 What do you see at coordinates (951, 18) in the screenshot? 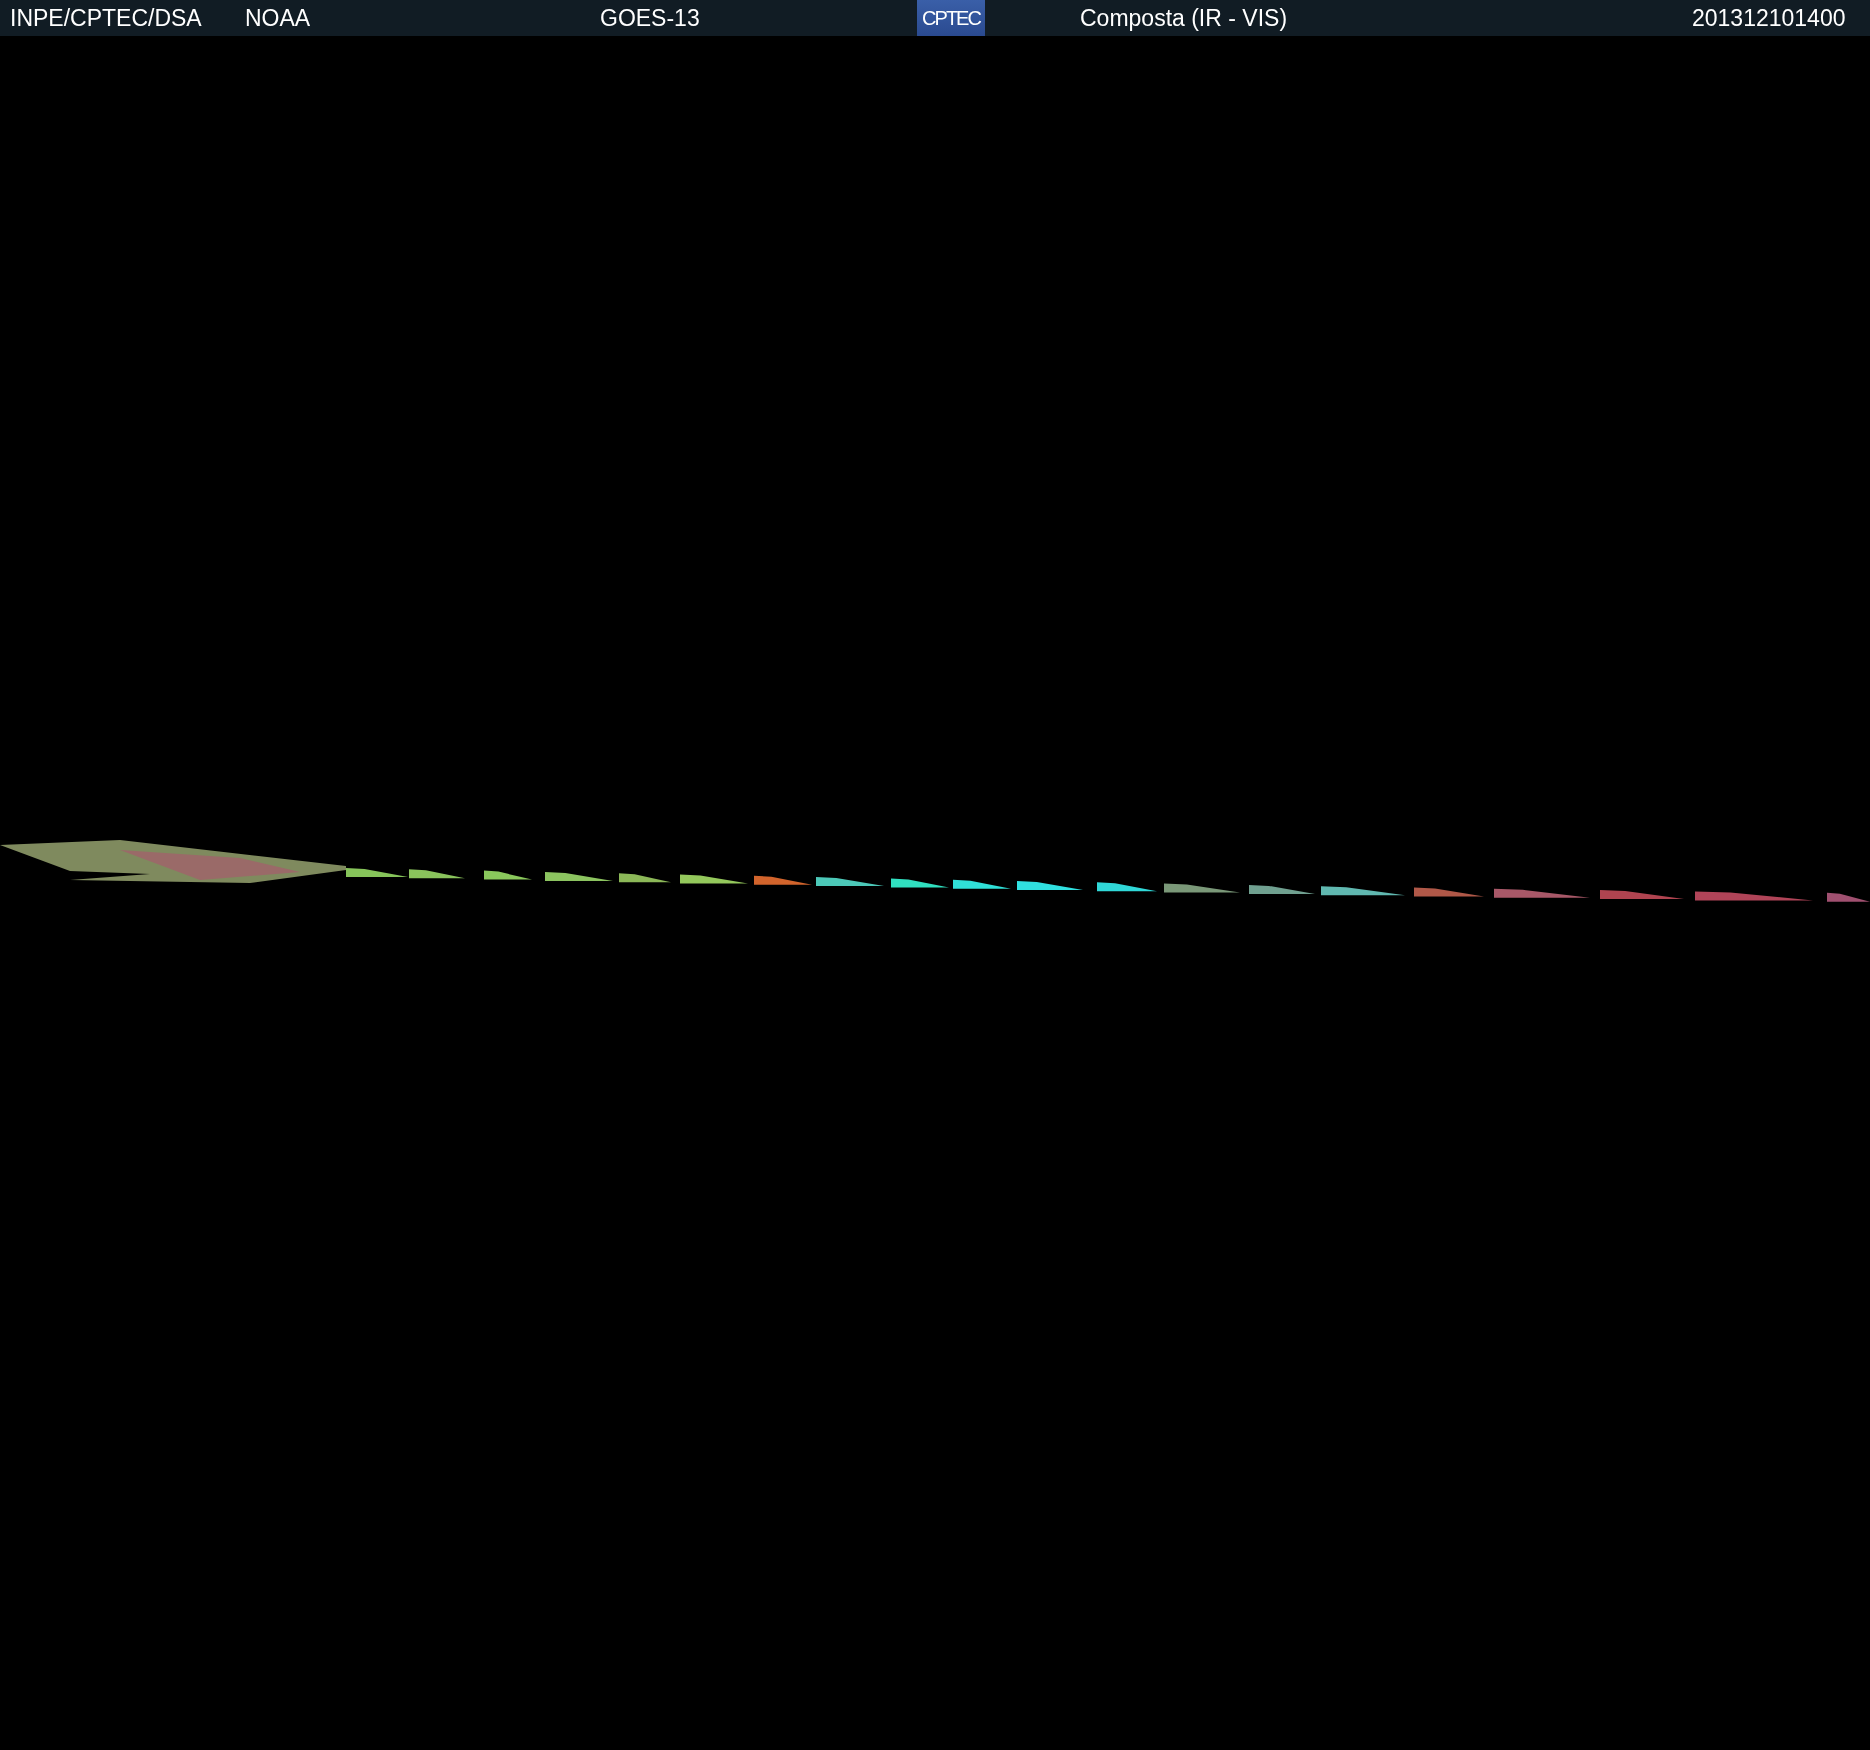
I see `logo: CPTEC` at bounding box center [951, 18].